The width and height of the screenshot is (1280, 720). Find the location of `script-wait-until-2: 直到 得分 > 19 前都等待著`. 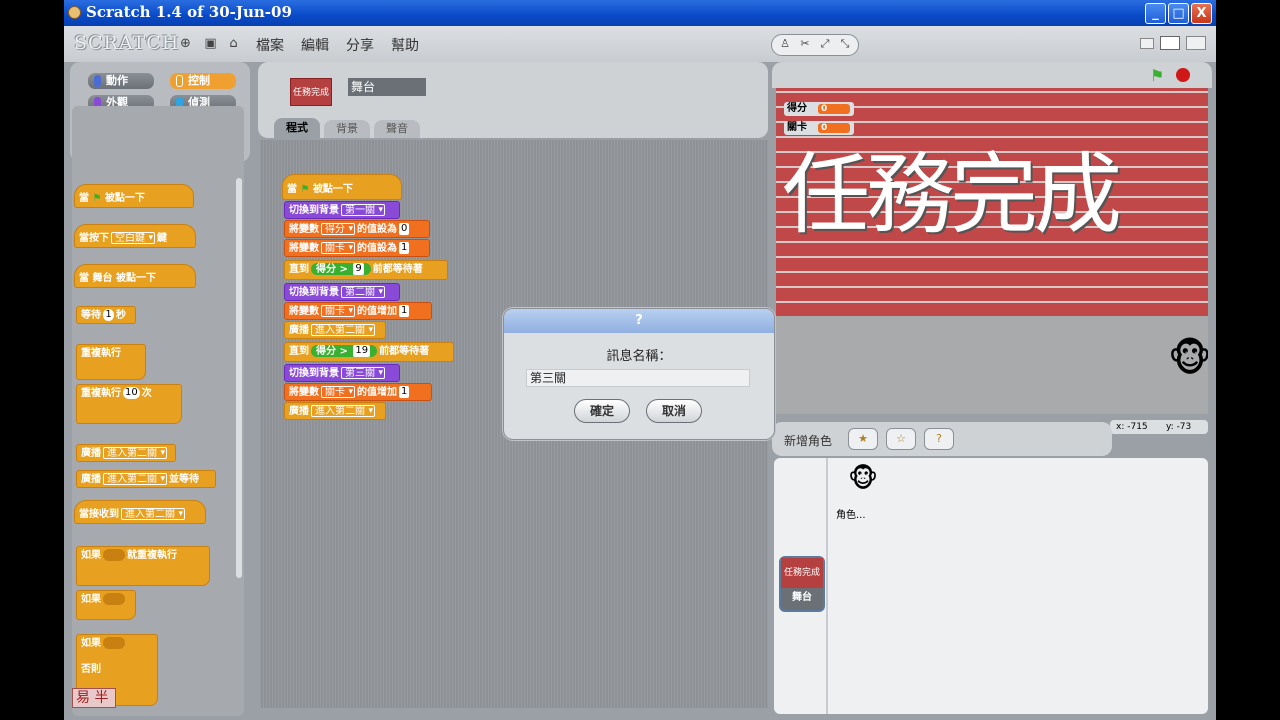

script-wait-until-2: 直到 得分 > 19 前都等待著 is located at coordinates (369, 352).